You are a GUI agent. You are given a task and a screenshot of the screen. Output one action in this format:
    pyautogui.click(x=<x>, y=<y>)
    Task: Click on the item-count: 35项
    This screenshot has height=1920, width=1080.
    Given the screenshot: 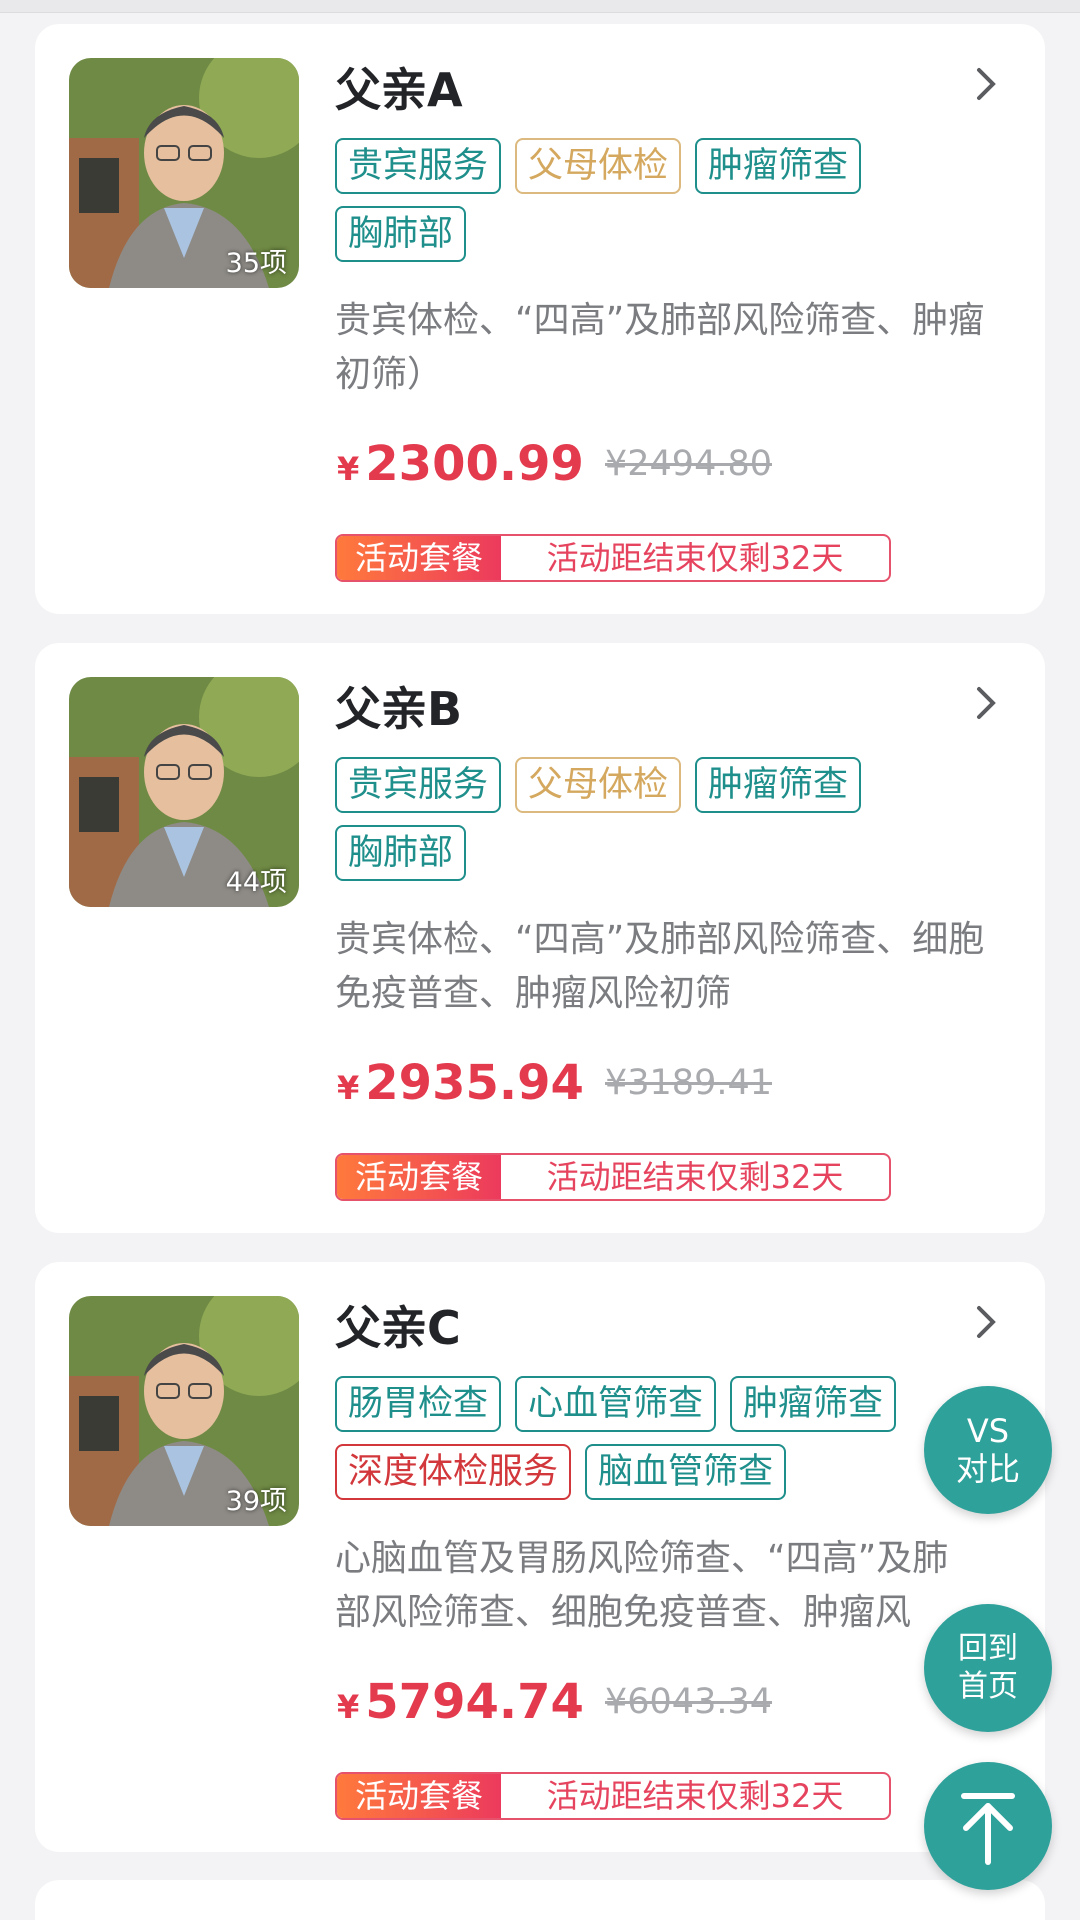 What is the action you would take?
    pyautogui.click(x=256, y=263)
    